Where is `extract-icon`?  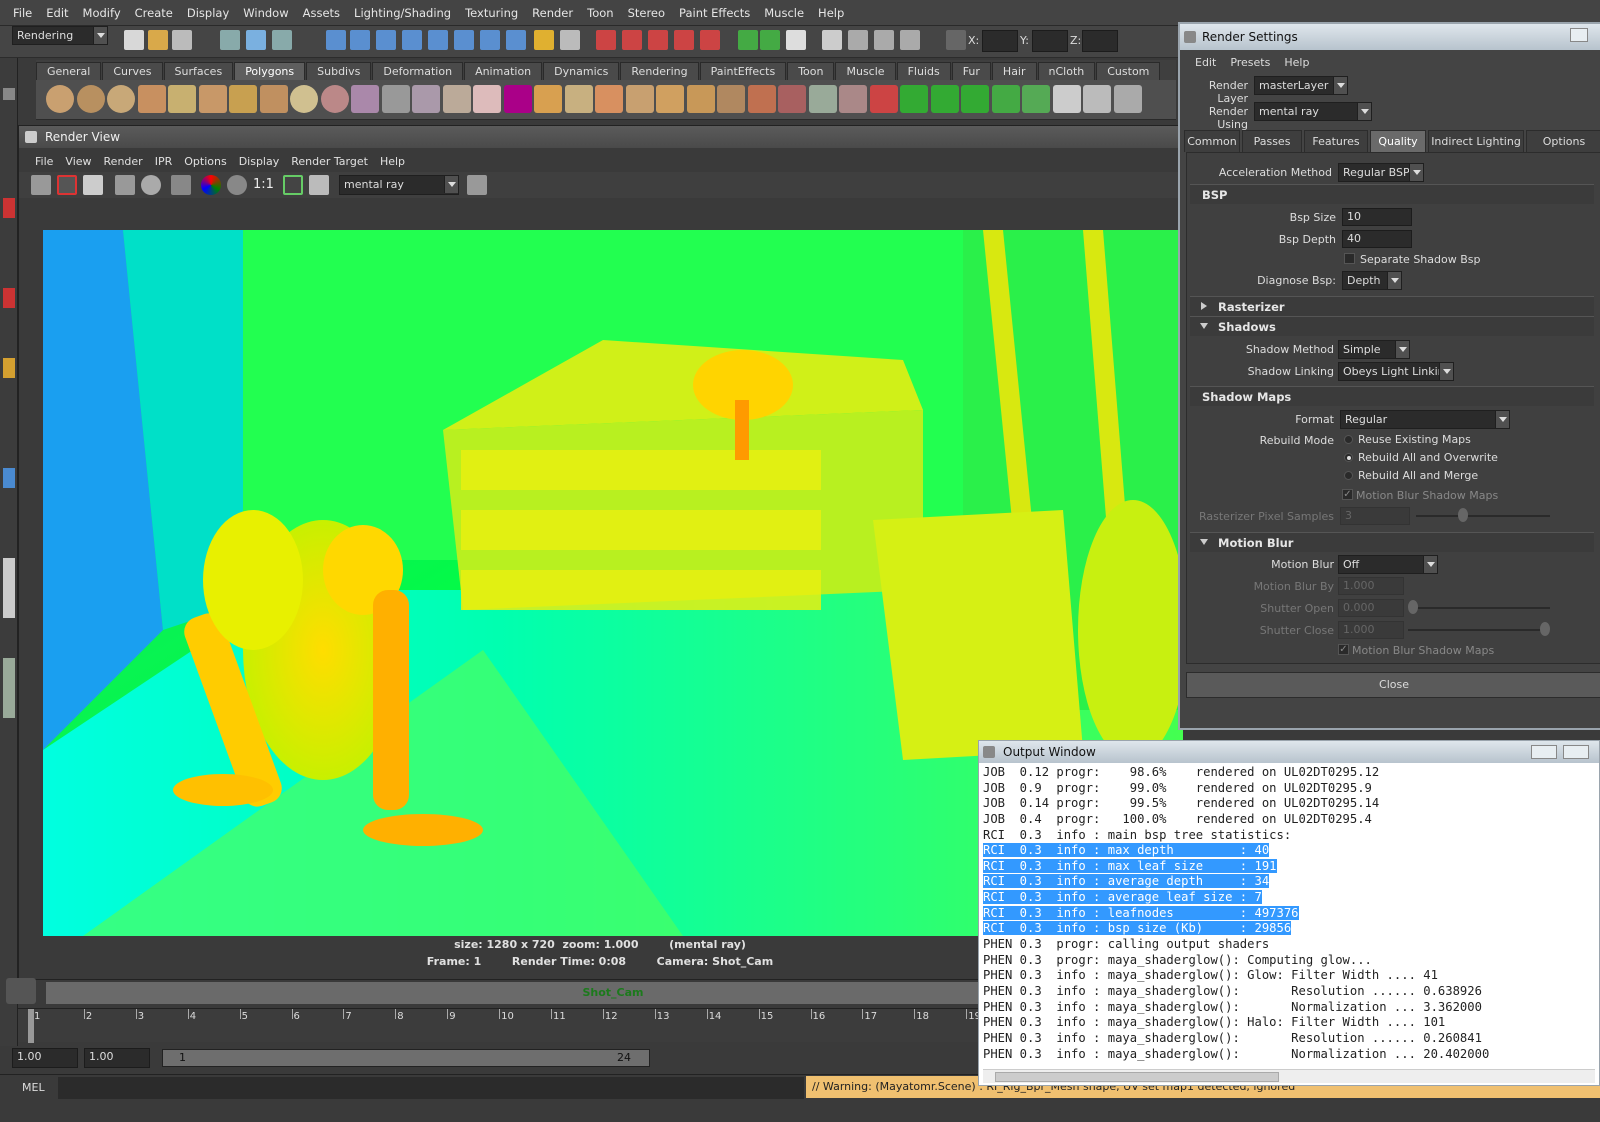
extract-icon is located at coordinates (487, 99).